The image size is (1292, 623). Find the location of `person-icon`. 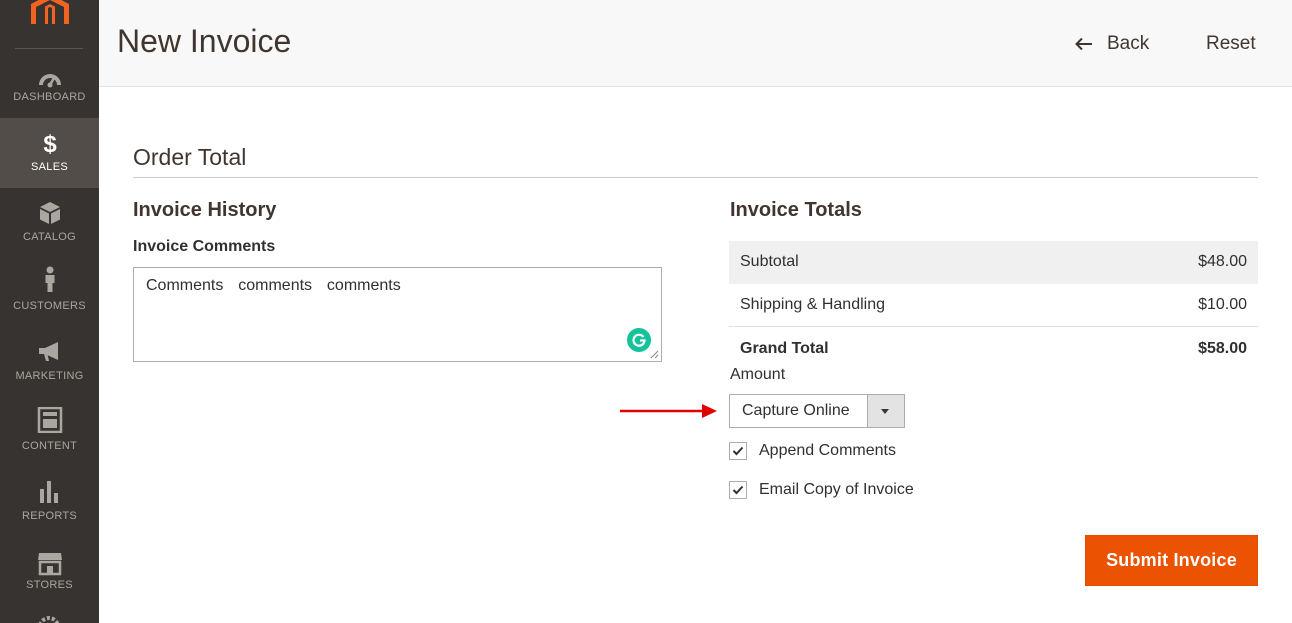

person-icon is located at coordinates (49, 279).